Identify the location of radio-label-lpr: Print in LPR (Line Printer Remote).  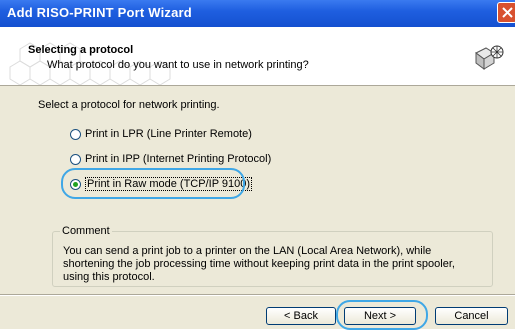
(168, 134).